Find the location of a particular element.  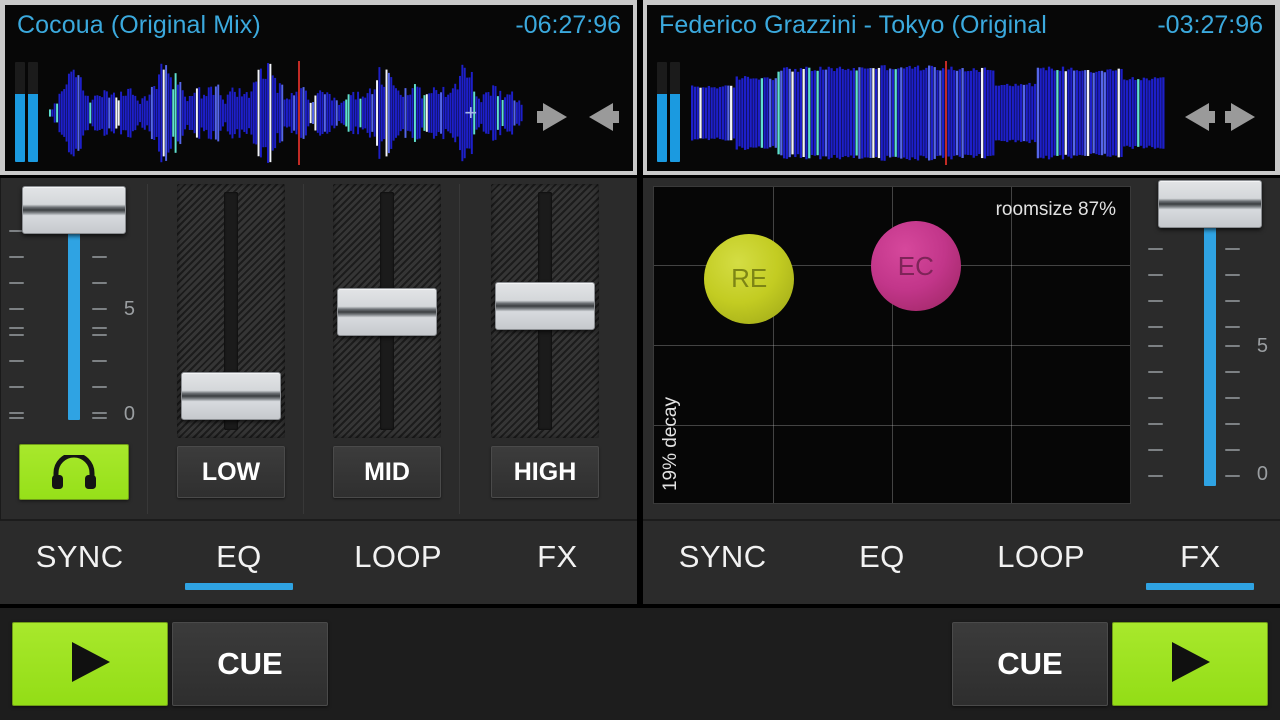

cue-marker-left: + is located at coordinates (471, 112).